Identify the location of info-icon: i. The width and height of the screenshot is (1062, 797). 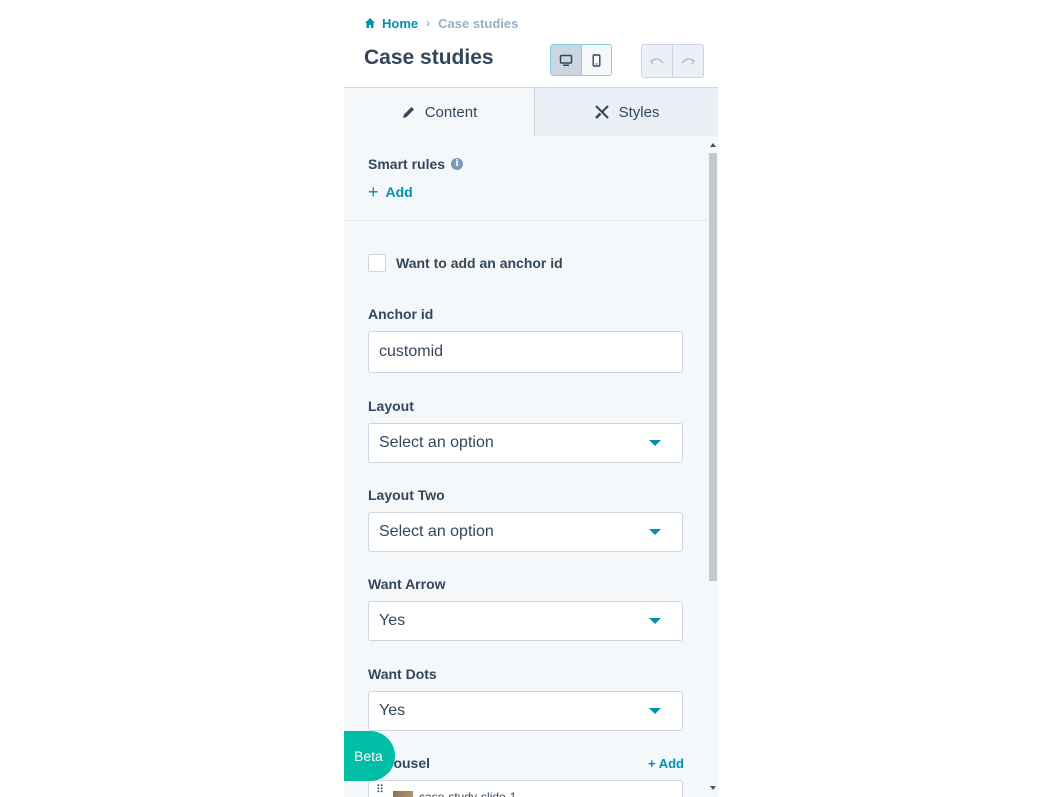
(457, 164).